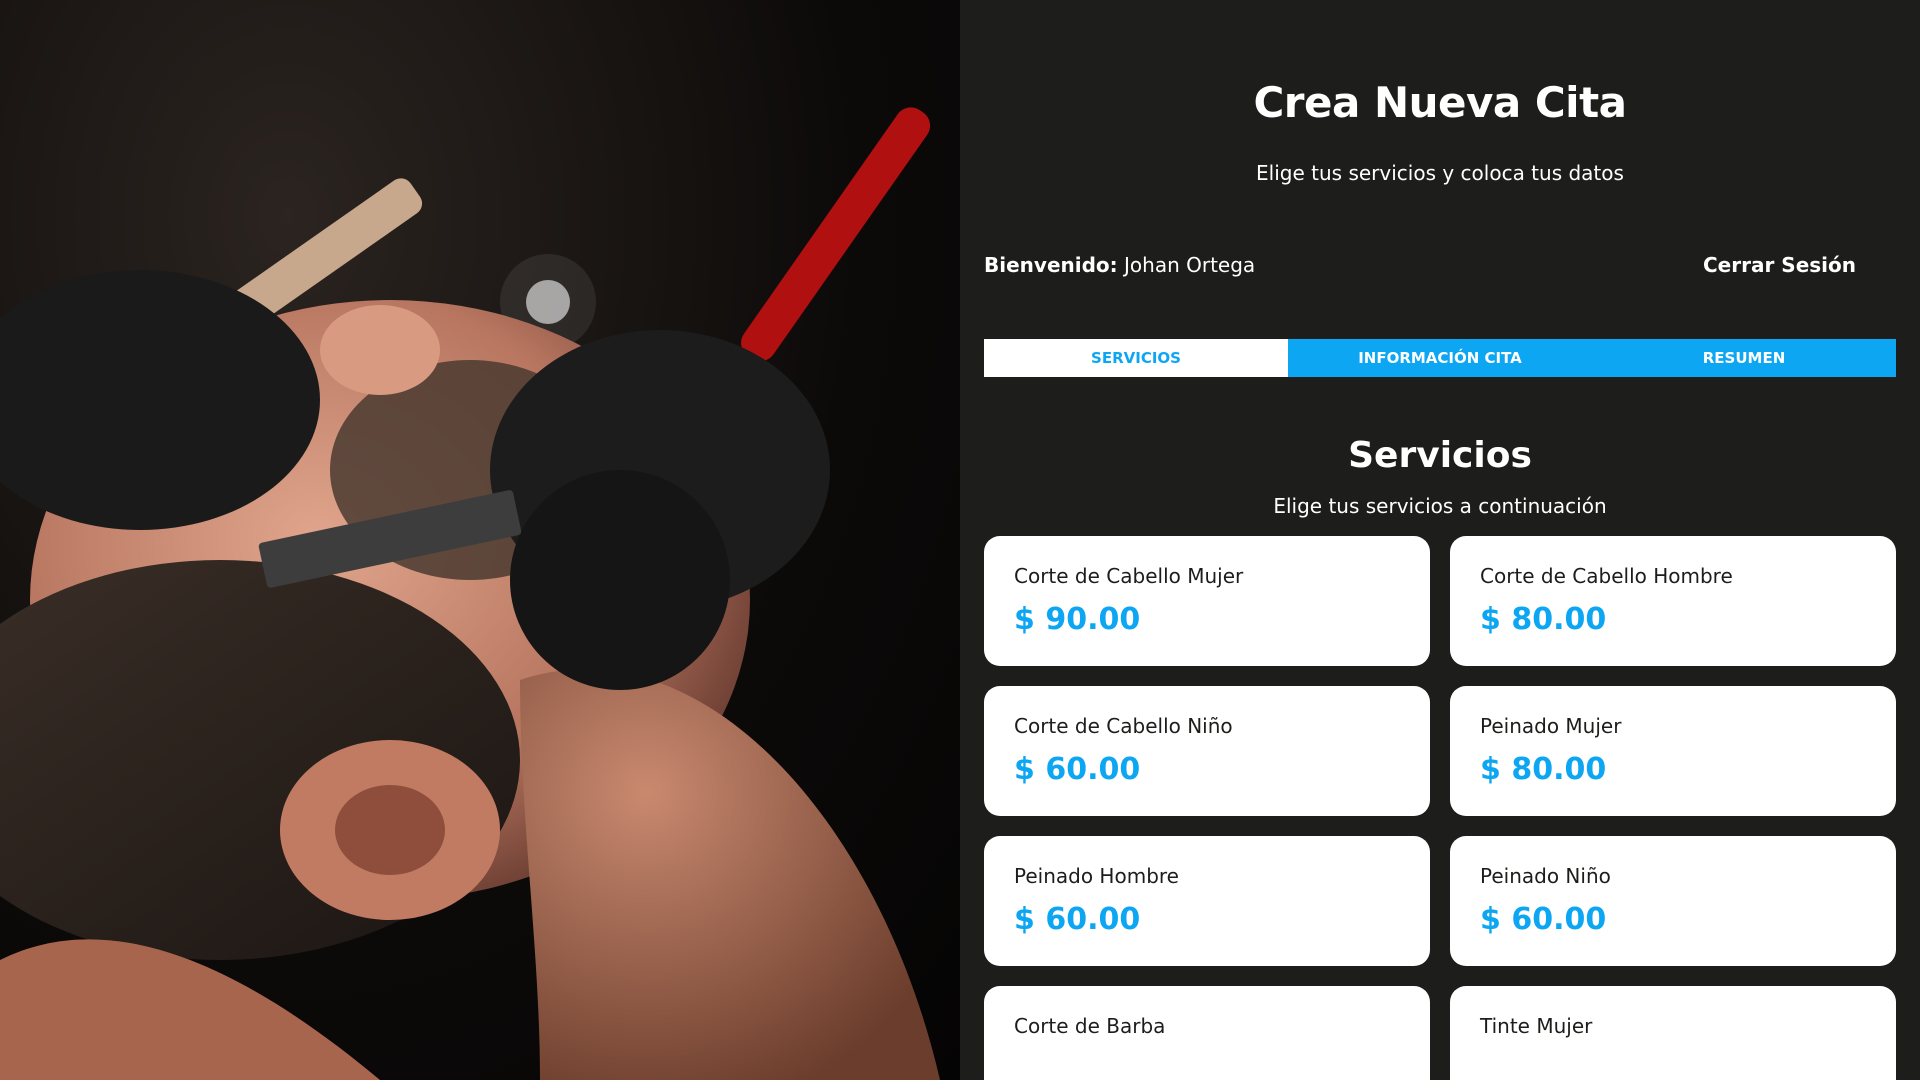 The image size is (1920, 1080). Describe the element at coordinates (1673, 601) in the screenshot. I see `service-card: Corte de Cabello Hombre $ 80.00` at that location.